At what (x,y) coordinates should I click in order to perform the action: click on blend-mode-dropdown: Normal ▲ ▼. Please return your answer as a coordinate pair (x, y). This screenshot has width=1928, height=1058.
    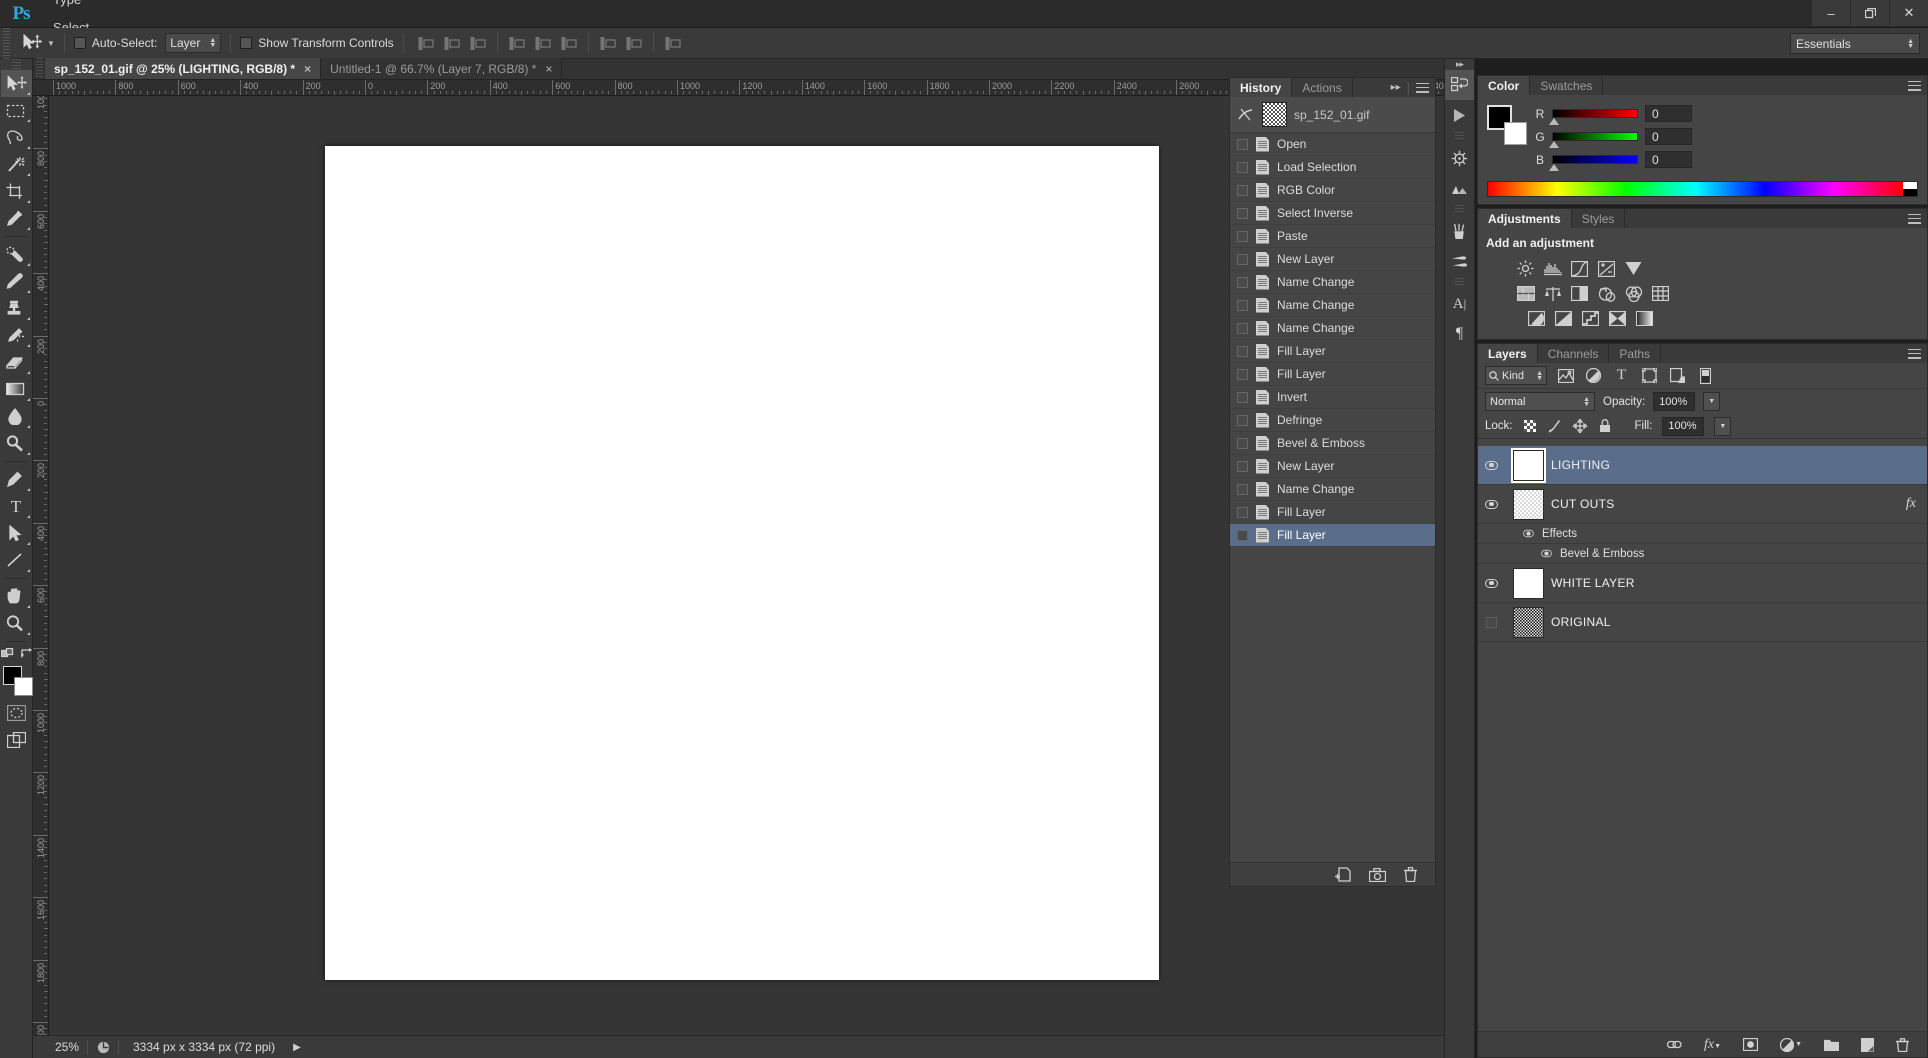
    Looking at the image, I should click on (1540, 401).